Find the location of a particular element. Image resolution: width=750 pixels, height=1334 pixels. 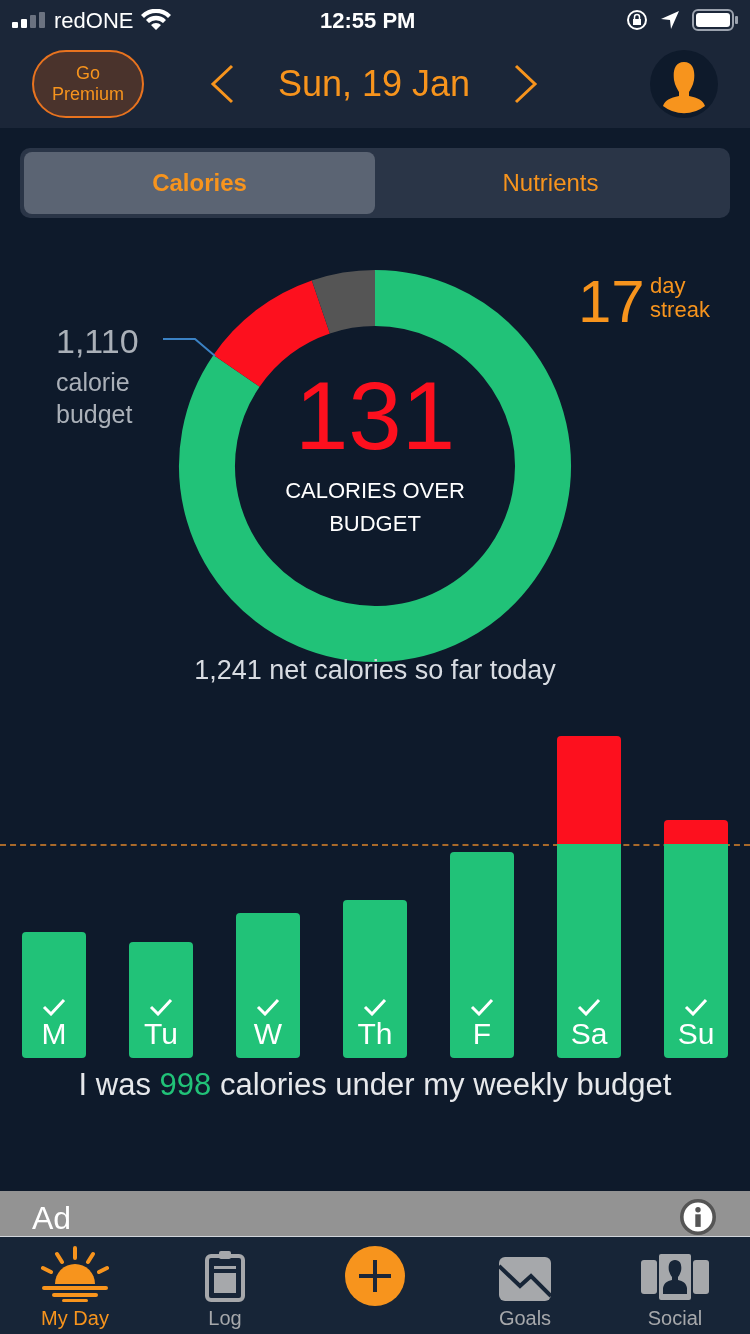

day-label: Sa is located at coordinates (589, 1034).